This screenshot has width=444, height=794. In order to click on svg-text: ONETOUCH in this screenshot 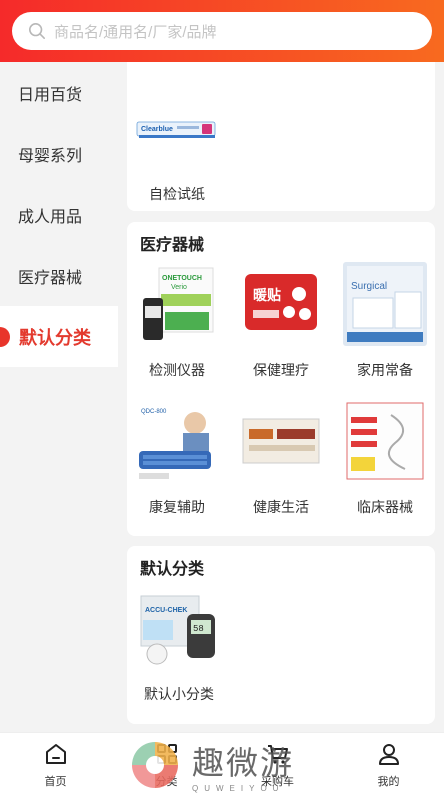, I will do `click(182, 278)`.